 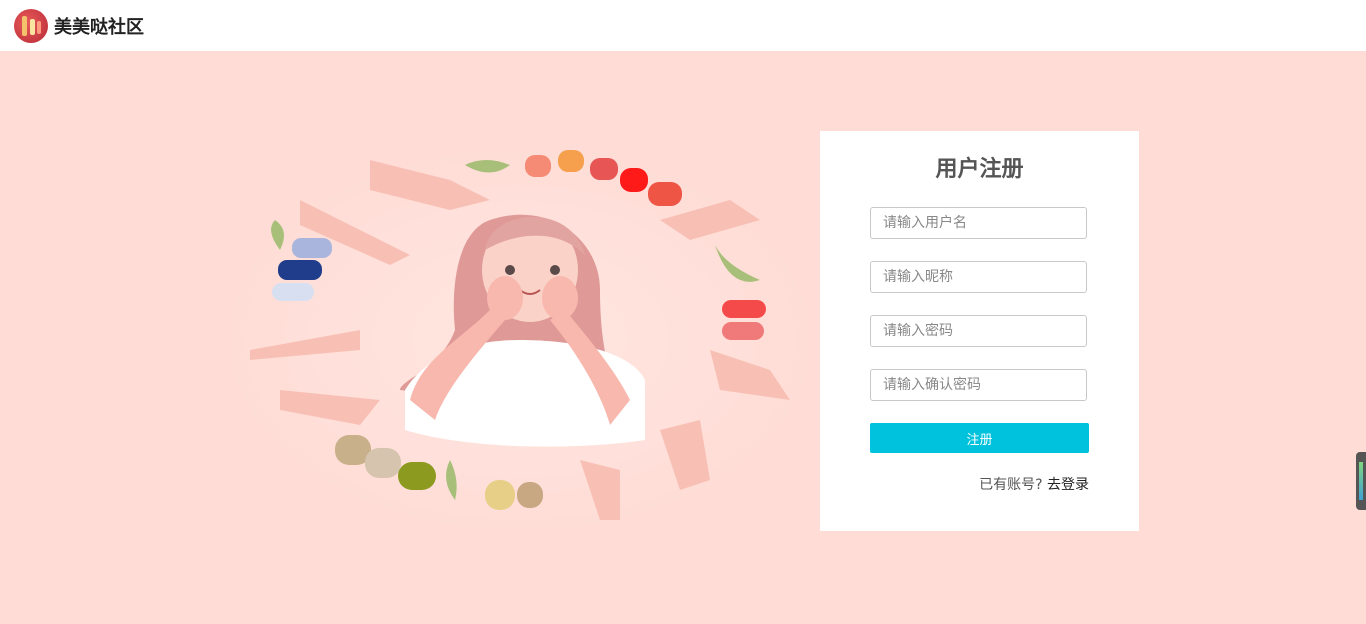 I want to click on brand-name: 美美哒社区, so click(x=99, y=27).